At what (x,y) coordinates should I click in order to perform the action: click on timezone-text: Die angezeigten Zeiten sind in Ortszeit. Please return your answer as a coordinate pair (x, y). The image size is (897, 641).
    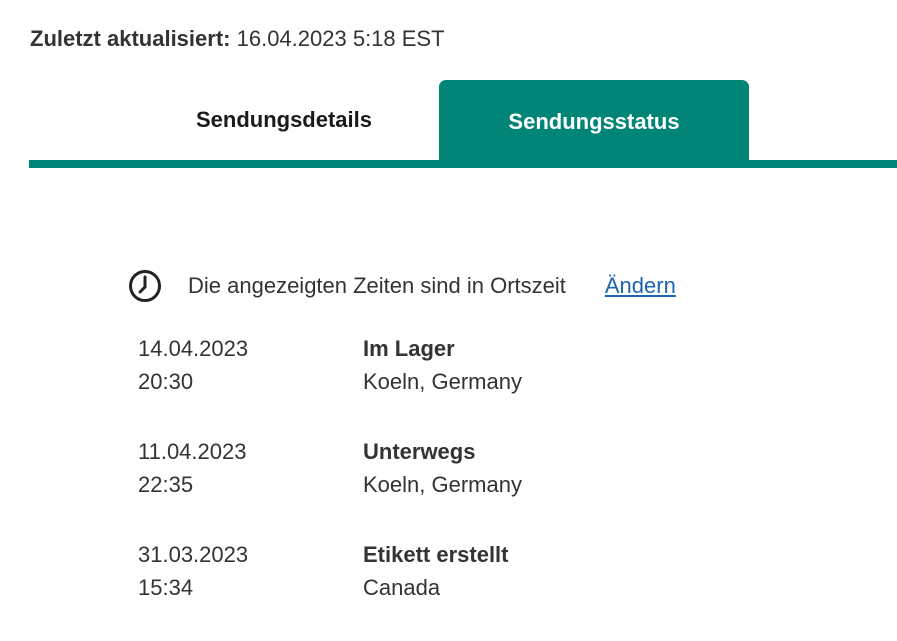
    Looking at the image, I should click on (377, 285).